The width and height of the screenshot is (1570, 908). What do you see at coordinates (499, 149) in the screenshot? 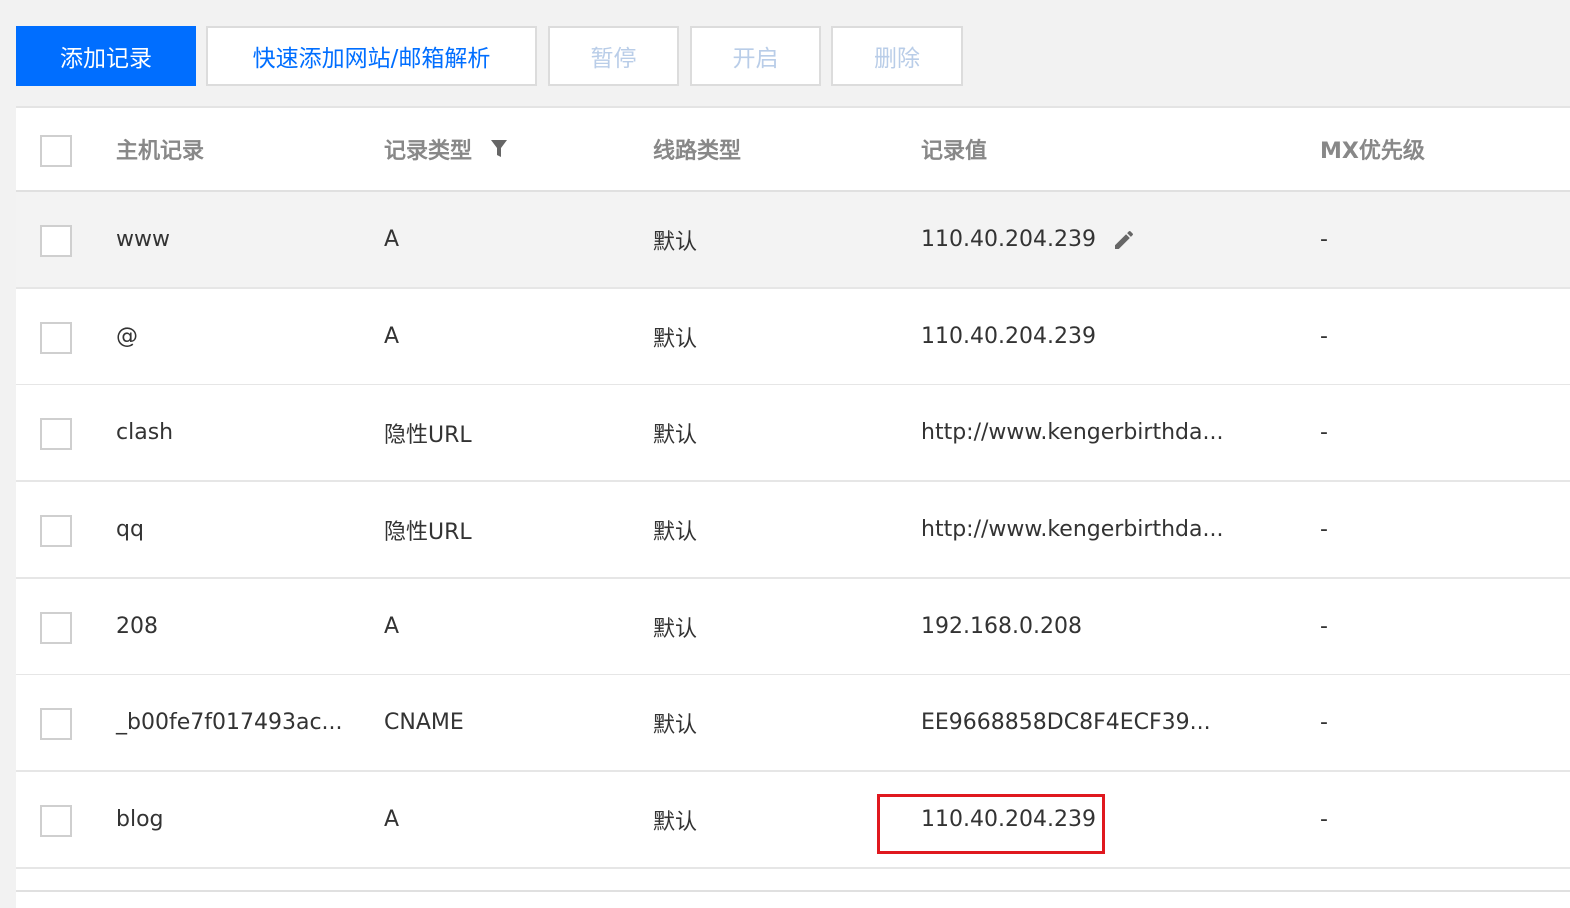
I see `filter-icon` at bounding box center [499, 149].